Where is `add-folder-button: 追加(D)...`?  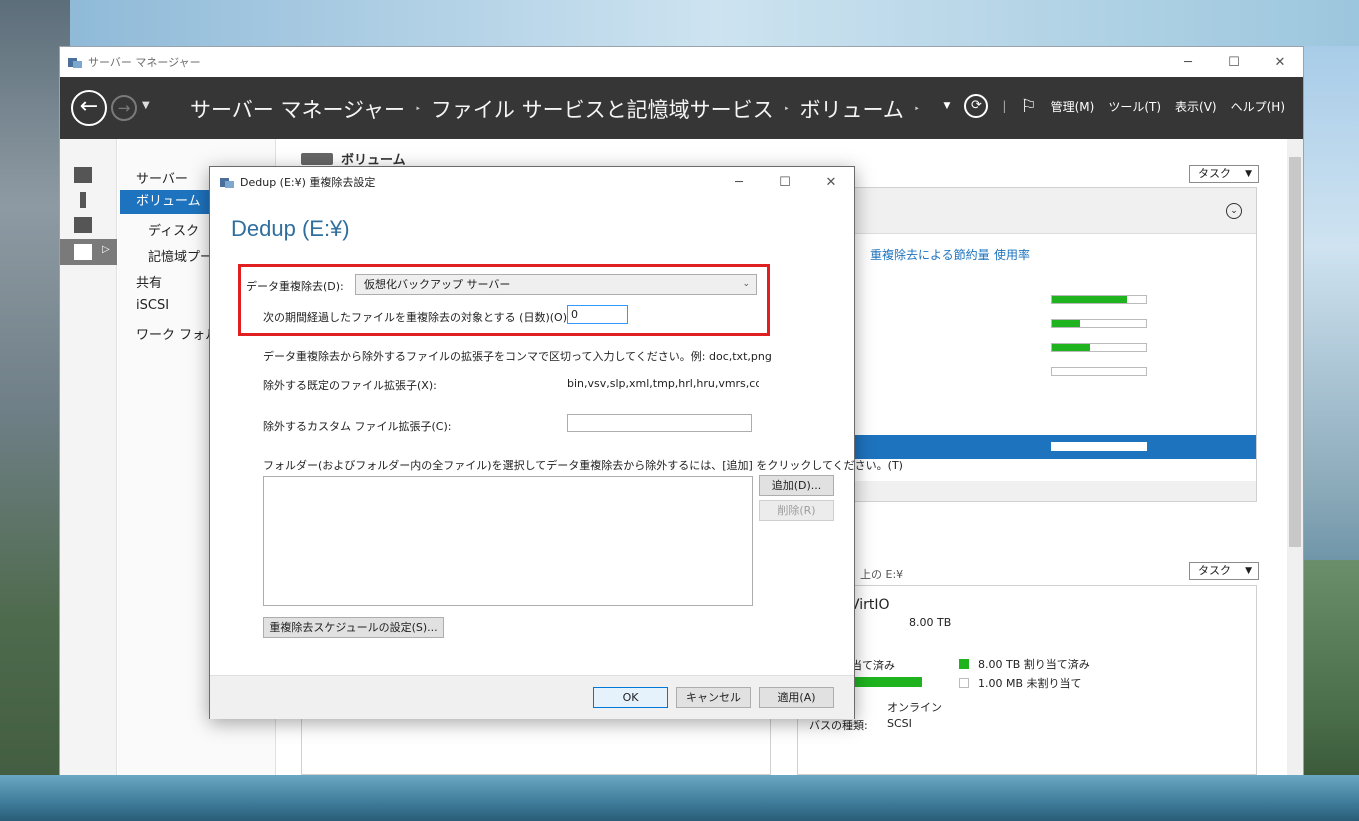
add-folder-button: 追加(D)... is located at coordinates (796, 485).